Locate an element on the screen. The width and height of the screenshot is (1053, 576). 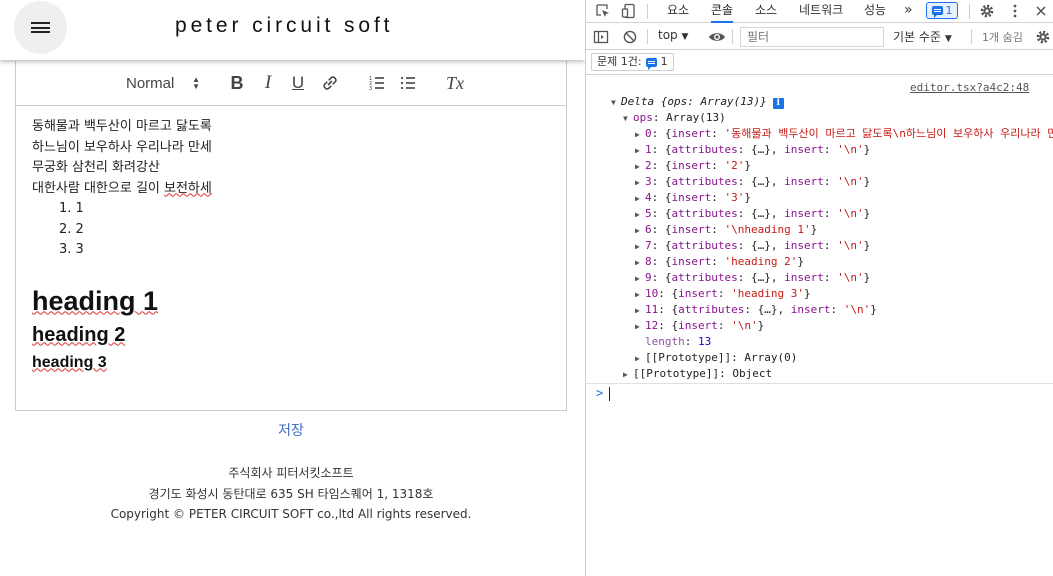
ops-item-value: 'heading 3' is located at coordinates (767, 293).